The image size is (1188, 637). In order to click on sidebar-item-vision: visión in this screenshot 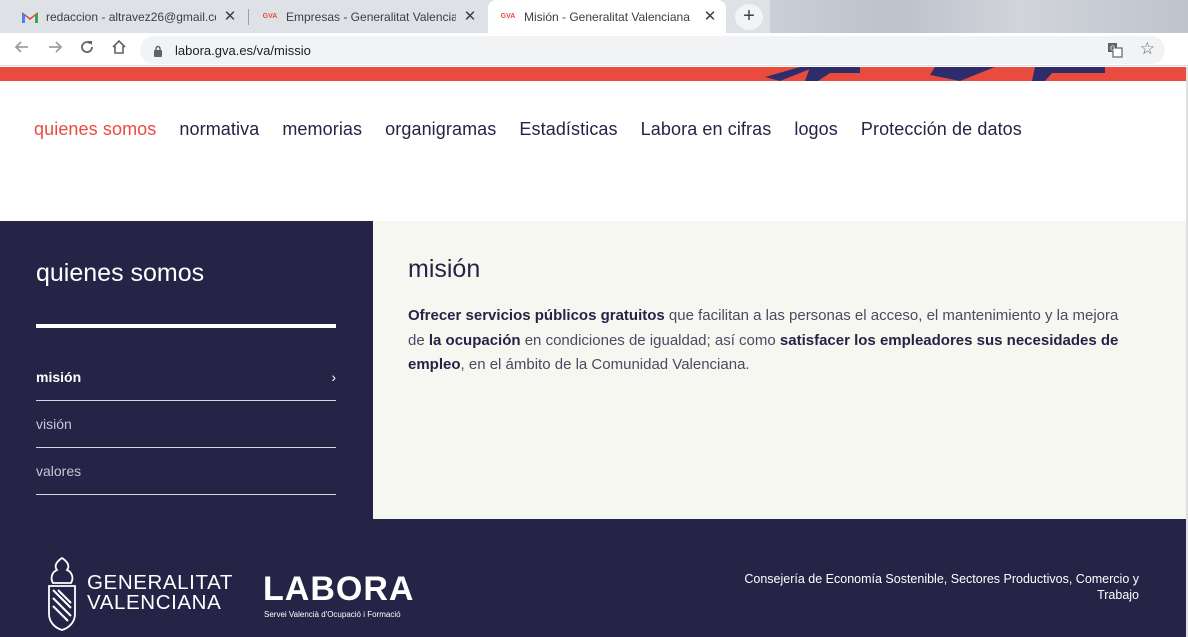, I will do `click(186, 424)`.